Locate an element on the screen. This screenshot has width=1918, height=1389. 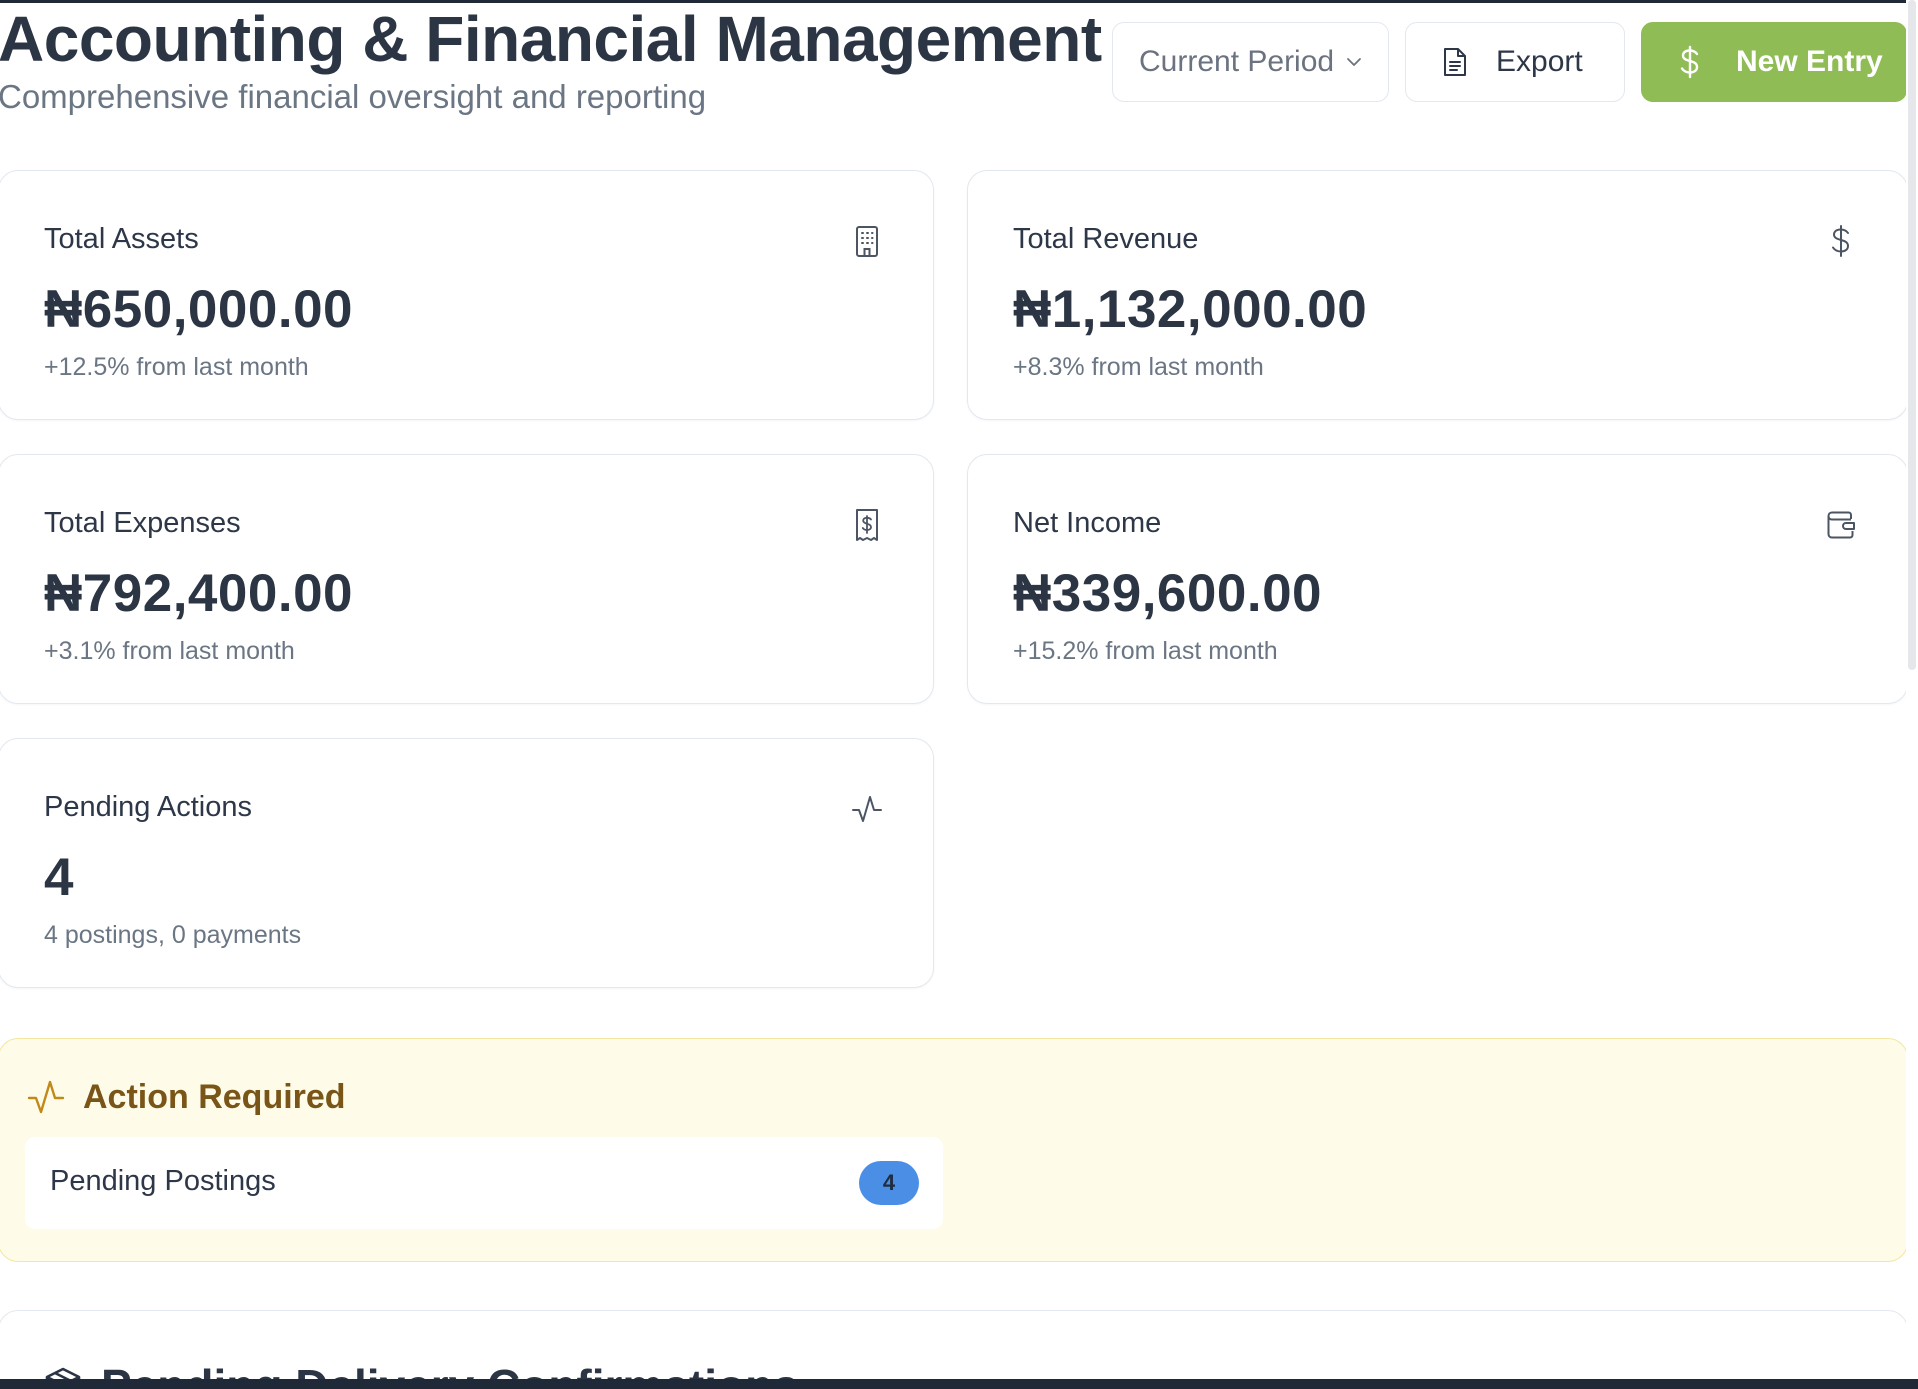
chevron-down-icon is located at coordinates (1354, 62).